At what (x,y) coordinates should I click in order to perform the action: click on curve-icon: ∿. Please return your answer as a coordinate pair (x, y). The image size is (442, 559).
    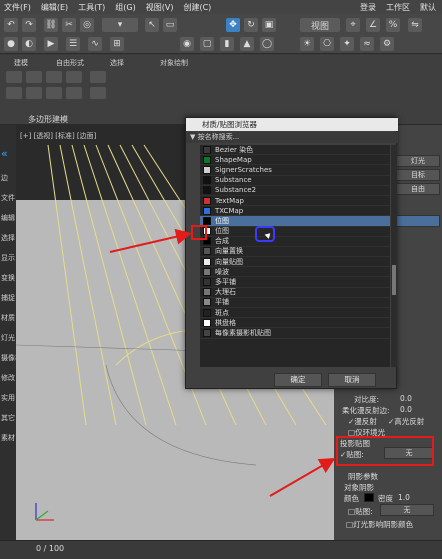
    Looking at the image, I should click on (95, 44).